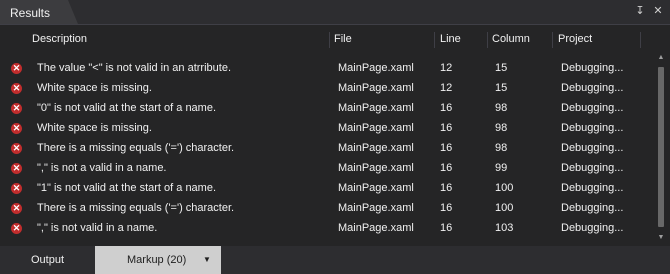 The height and width of the screenshot is (274, 670). Describe the element at coordinates (102, 168) in the screenshot. I see `row-description: "," is not a valid in a name.` at that location.